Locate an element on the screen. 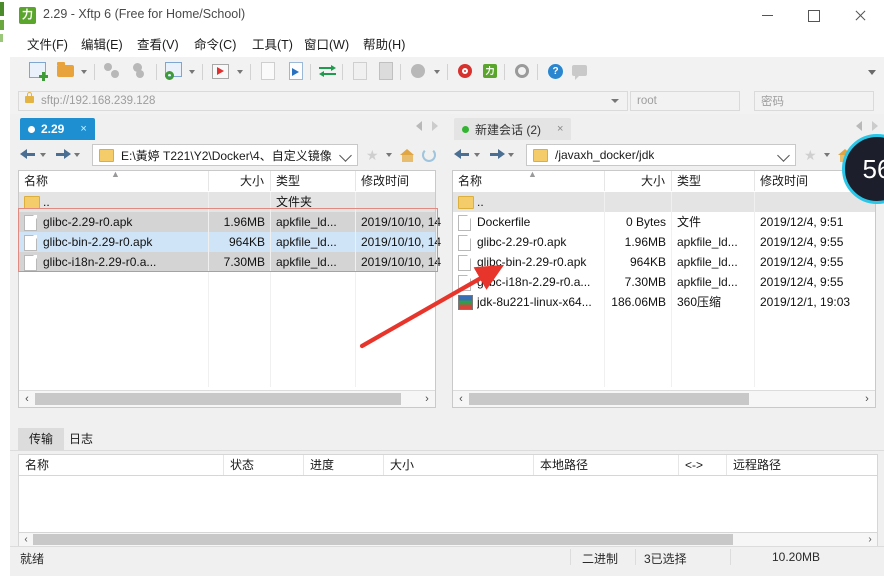 Image resolution: width=884 pixels, height=576 pixels. remote-forward-button is located at coordinates (496, 154).